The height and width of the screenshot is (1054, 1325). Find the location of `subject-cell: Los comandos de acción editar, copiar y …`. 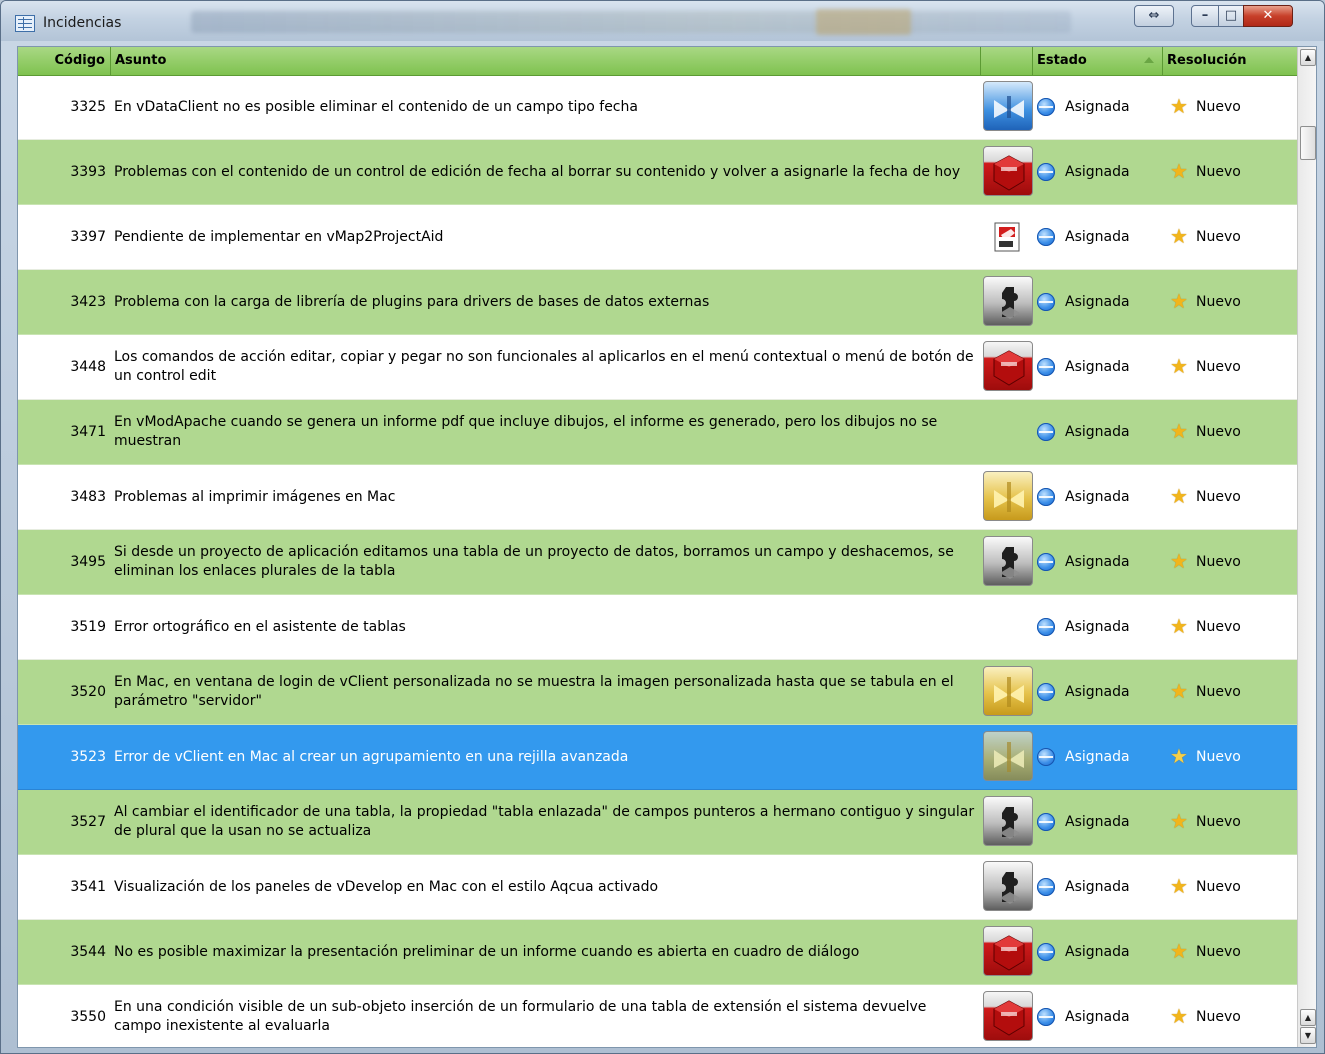

subject-cell: Los comandos de acción editar, copiar y … is located at coordinates (545, 367).